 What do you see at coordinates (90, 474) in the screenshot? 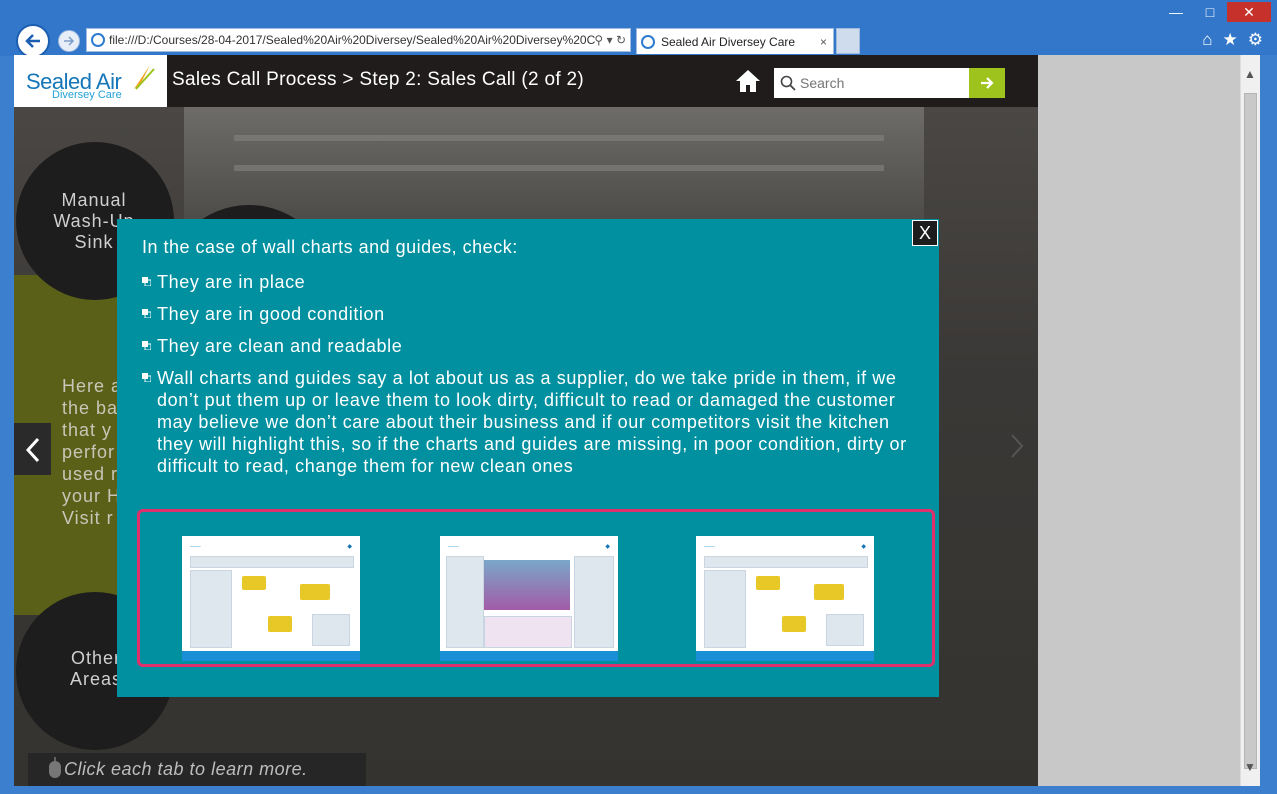
I see `side-text-line: used r` at bounding box center [90, 474].